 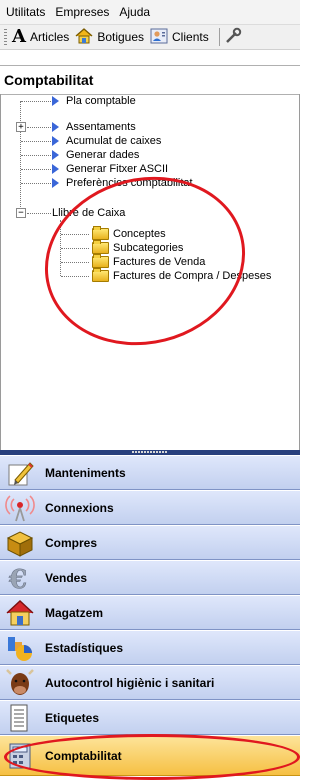 I want to click on botigues-label: Botigues, so click(x=121, y=37).